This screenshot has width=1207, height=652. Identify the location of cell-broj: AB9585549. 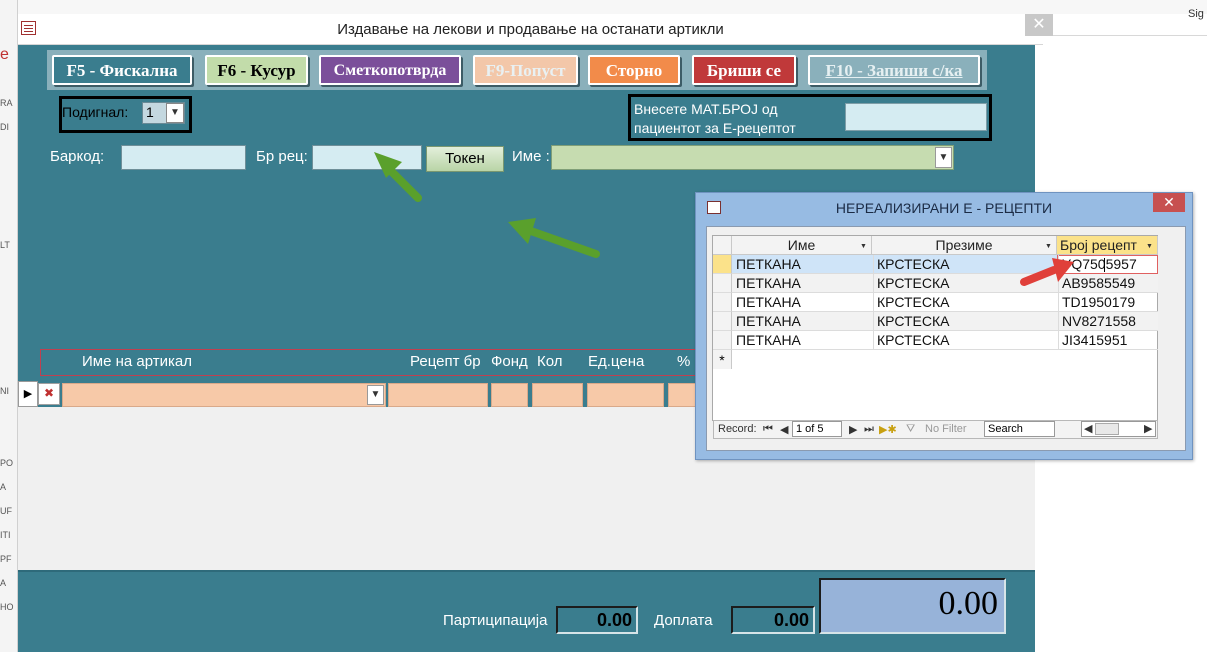
(1108, 283).